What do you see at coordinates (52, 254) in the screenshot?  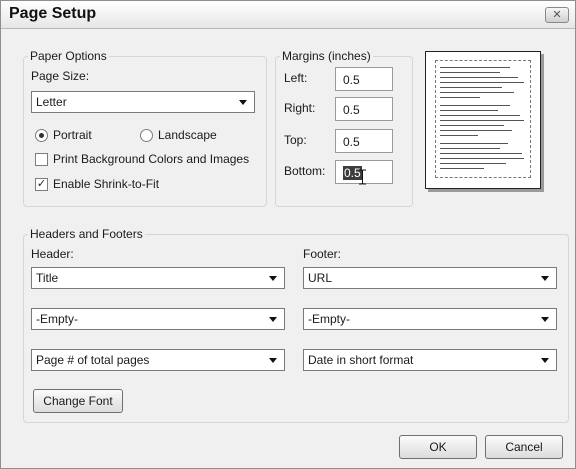 I see `header-label: Header:` at bounding box center [52, 254].